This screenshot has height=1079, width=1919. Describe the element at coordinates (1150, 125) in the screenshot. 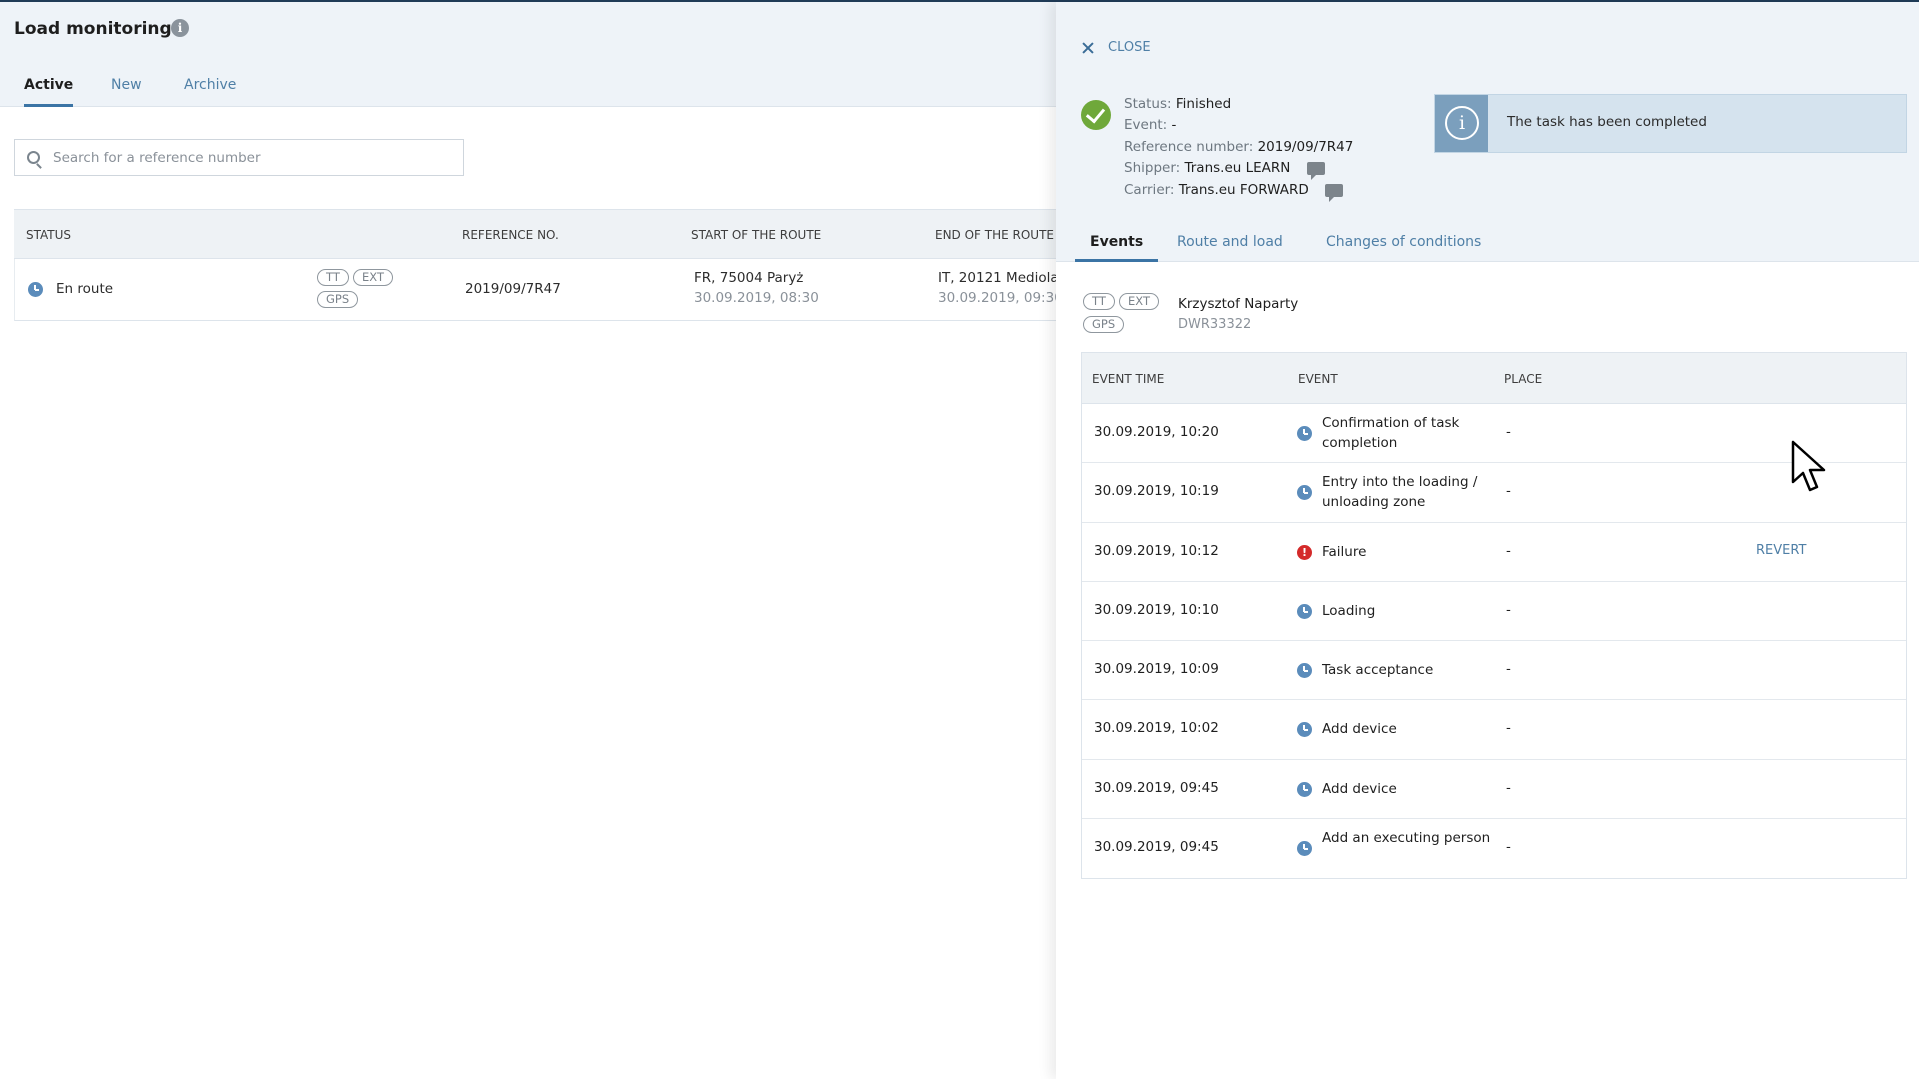

I see `event-line: Event: -` at that location.